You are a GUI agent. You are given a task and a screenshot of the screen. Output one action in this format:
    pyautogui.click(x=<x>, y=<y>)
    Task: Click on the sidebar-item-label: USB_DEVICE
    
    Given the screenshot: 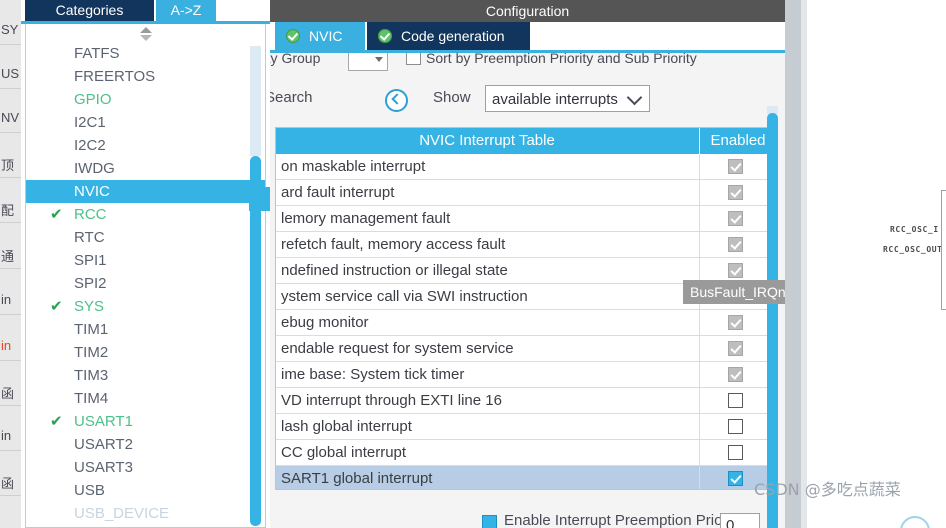 What is the action you would take?
    pyautogui.click(x=122, y=513)
    